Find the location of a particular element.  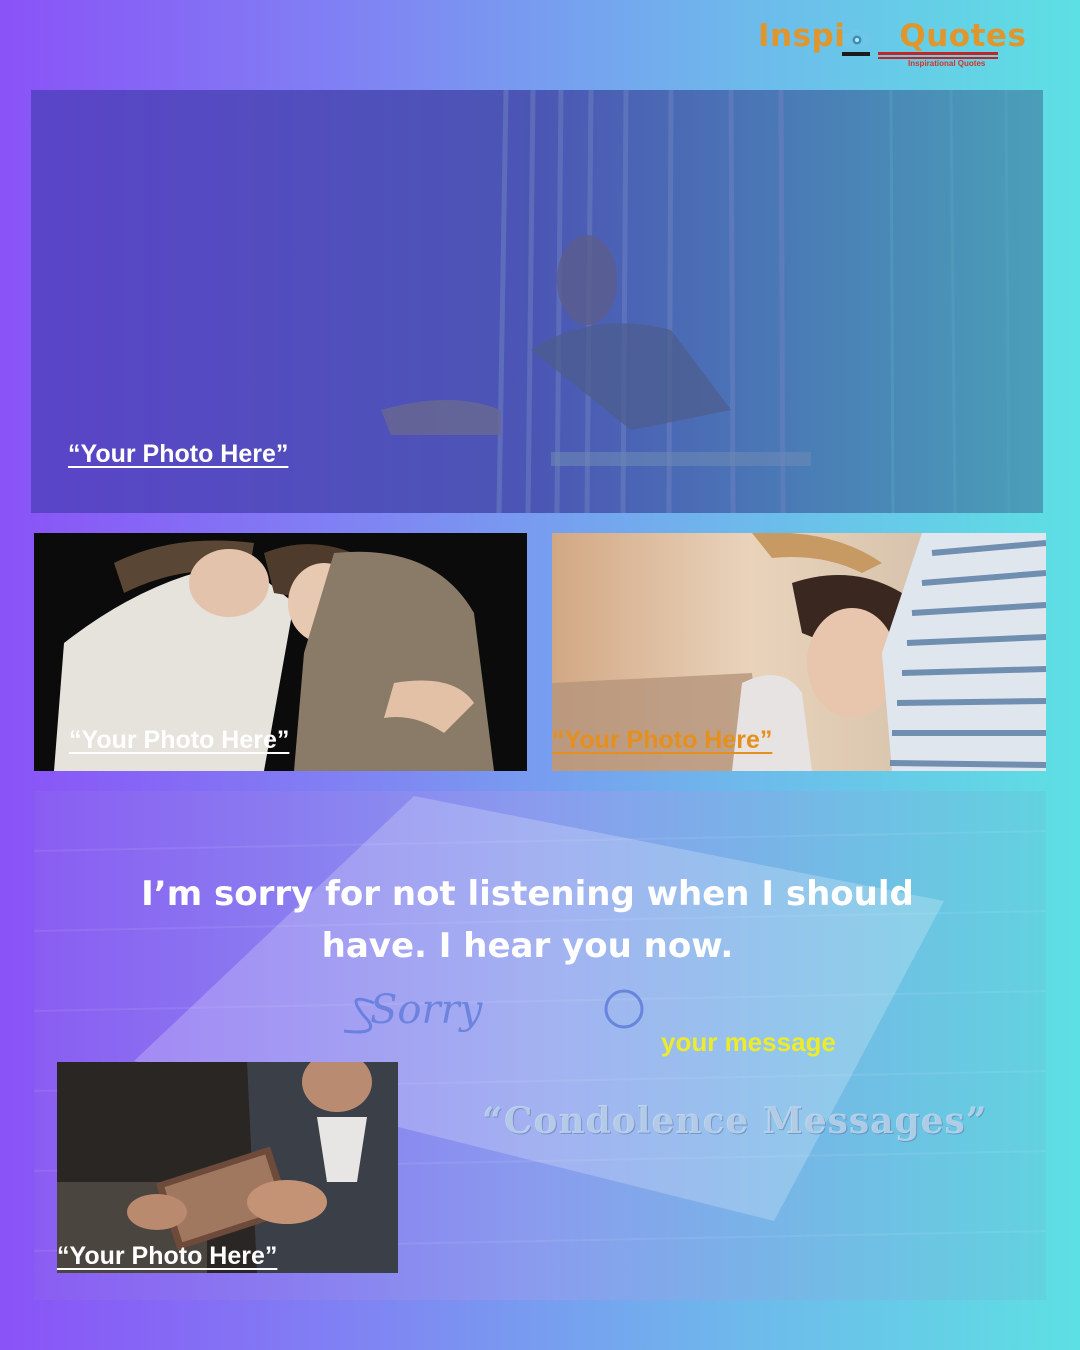

logo-underline-dark is located at coordinates (856, 54).